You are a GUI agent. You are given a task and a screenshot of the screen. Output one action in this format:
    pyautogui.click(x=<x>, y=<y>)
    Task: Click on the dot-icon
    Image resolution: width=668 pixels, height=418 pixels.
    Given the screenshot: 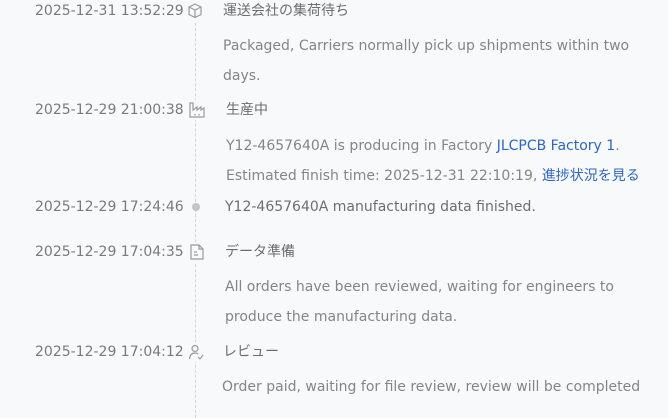 What is the action you would take?
    pyautogui.click(x=196, y=207)
    